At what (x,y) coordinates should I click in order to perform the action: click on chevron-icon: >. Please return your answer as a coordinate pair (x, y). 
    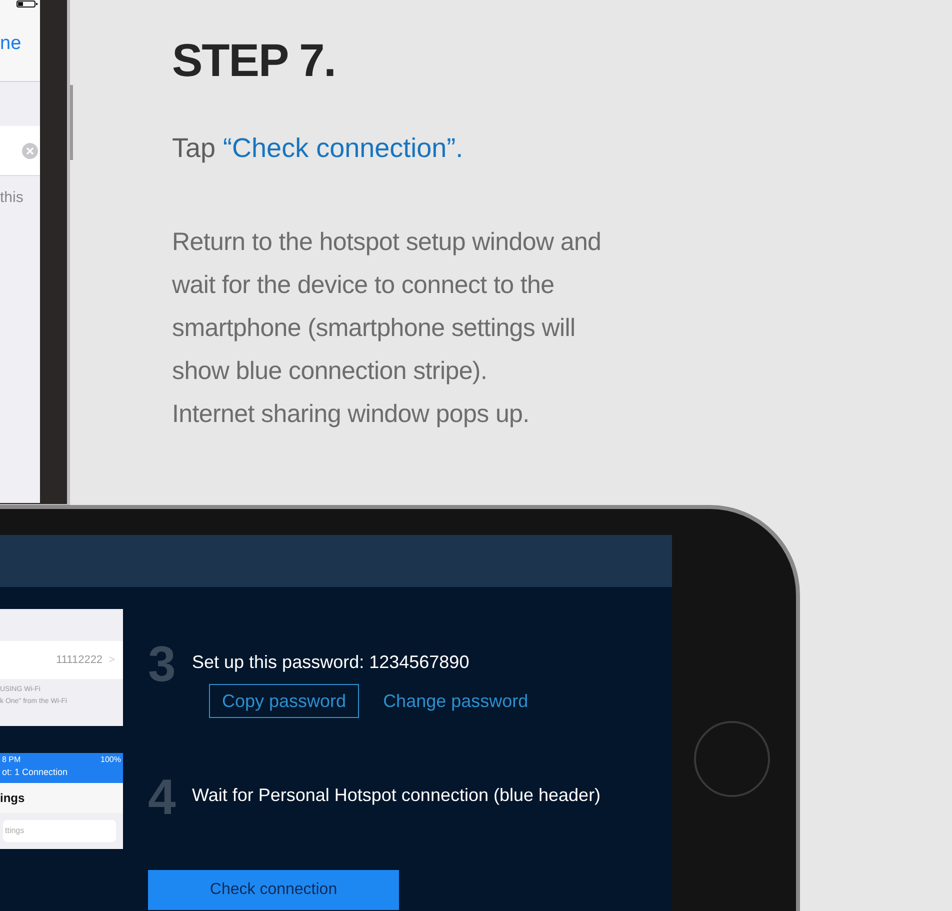
    Looking at the image, I should click on (111, 660).